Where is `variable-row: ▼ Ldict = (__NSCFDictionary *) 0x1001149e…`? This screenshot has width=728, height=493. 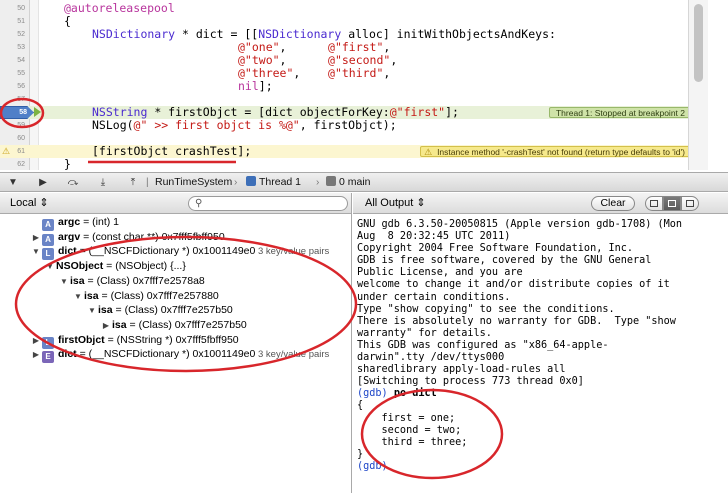
variable-row: ▼ Ldict = (__NSCFDictionary *) 0x1001149e… is located at coordinates (180, 252).